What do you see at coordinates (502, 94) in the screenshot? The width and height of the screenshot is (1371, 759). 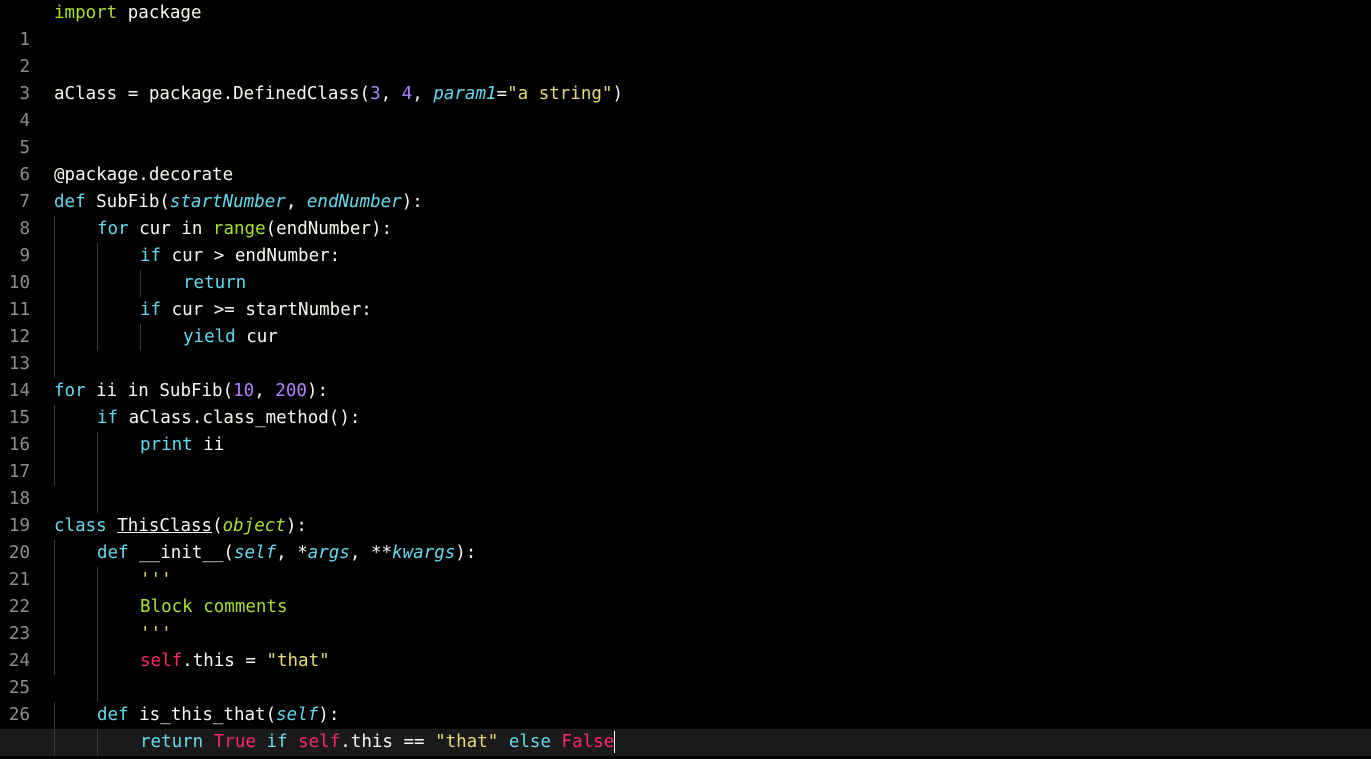 I see `punct-token: =` at bounding box center [502, 94].